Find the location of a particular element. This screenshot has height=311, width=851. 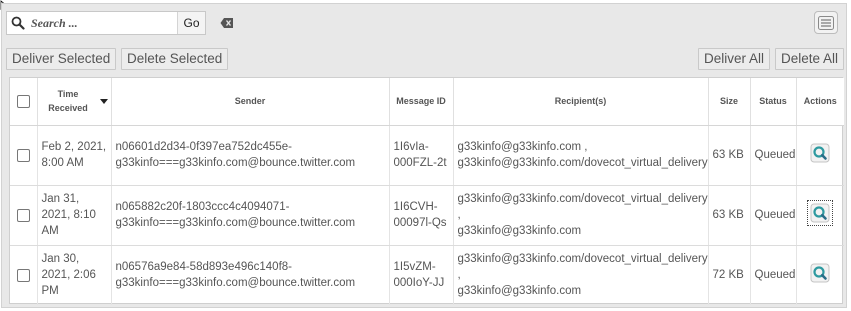

message-id-line: 000IoY-JJ is located at coordinates (419, 283).